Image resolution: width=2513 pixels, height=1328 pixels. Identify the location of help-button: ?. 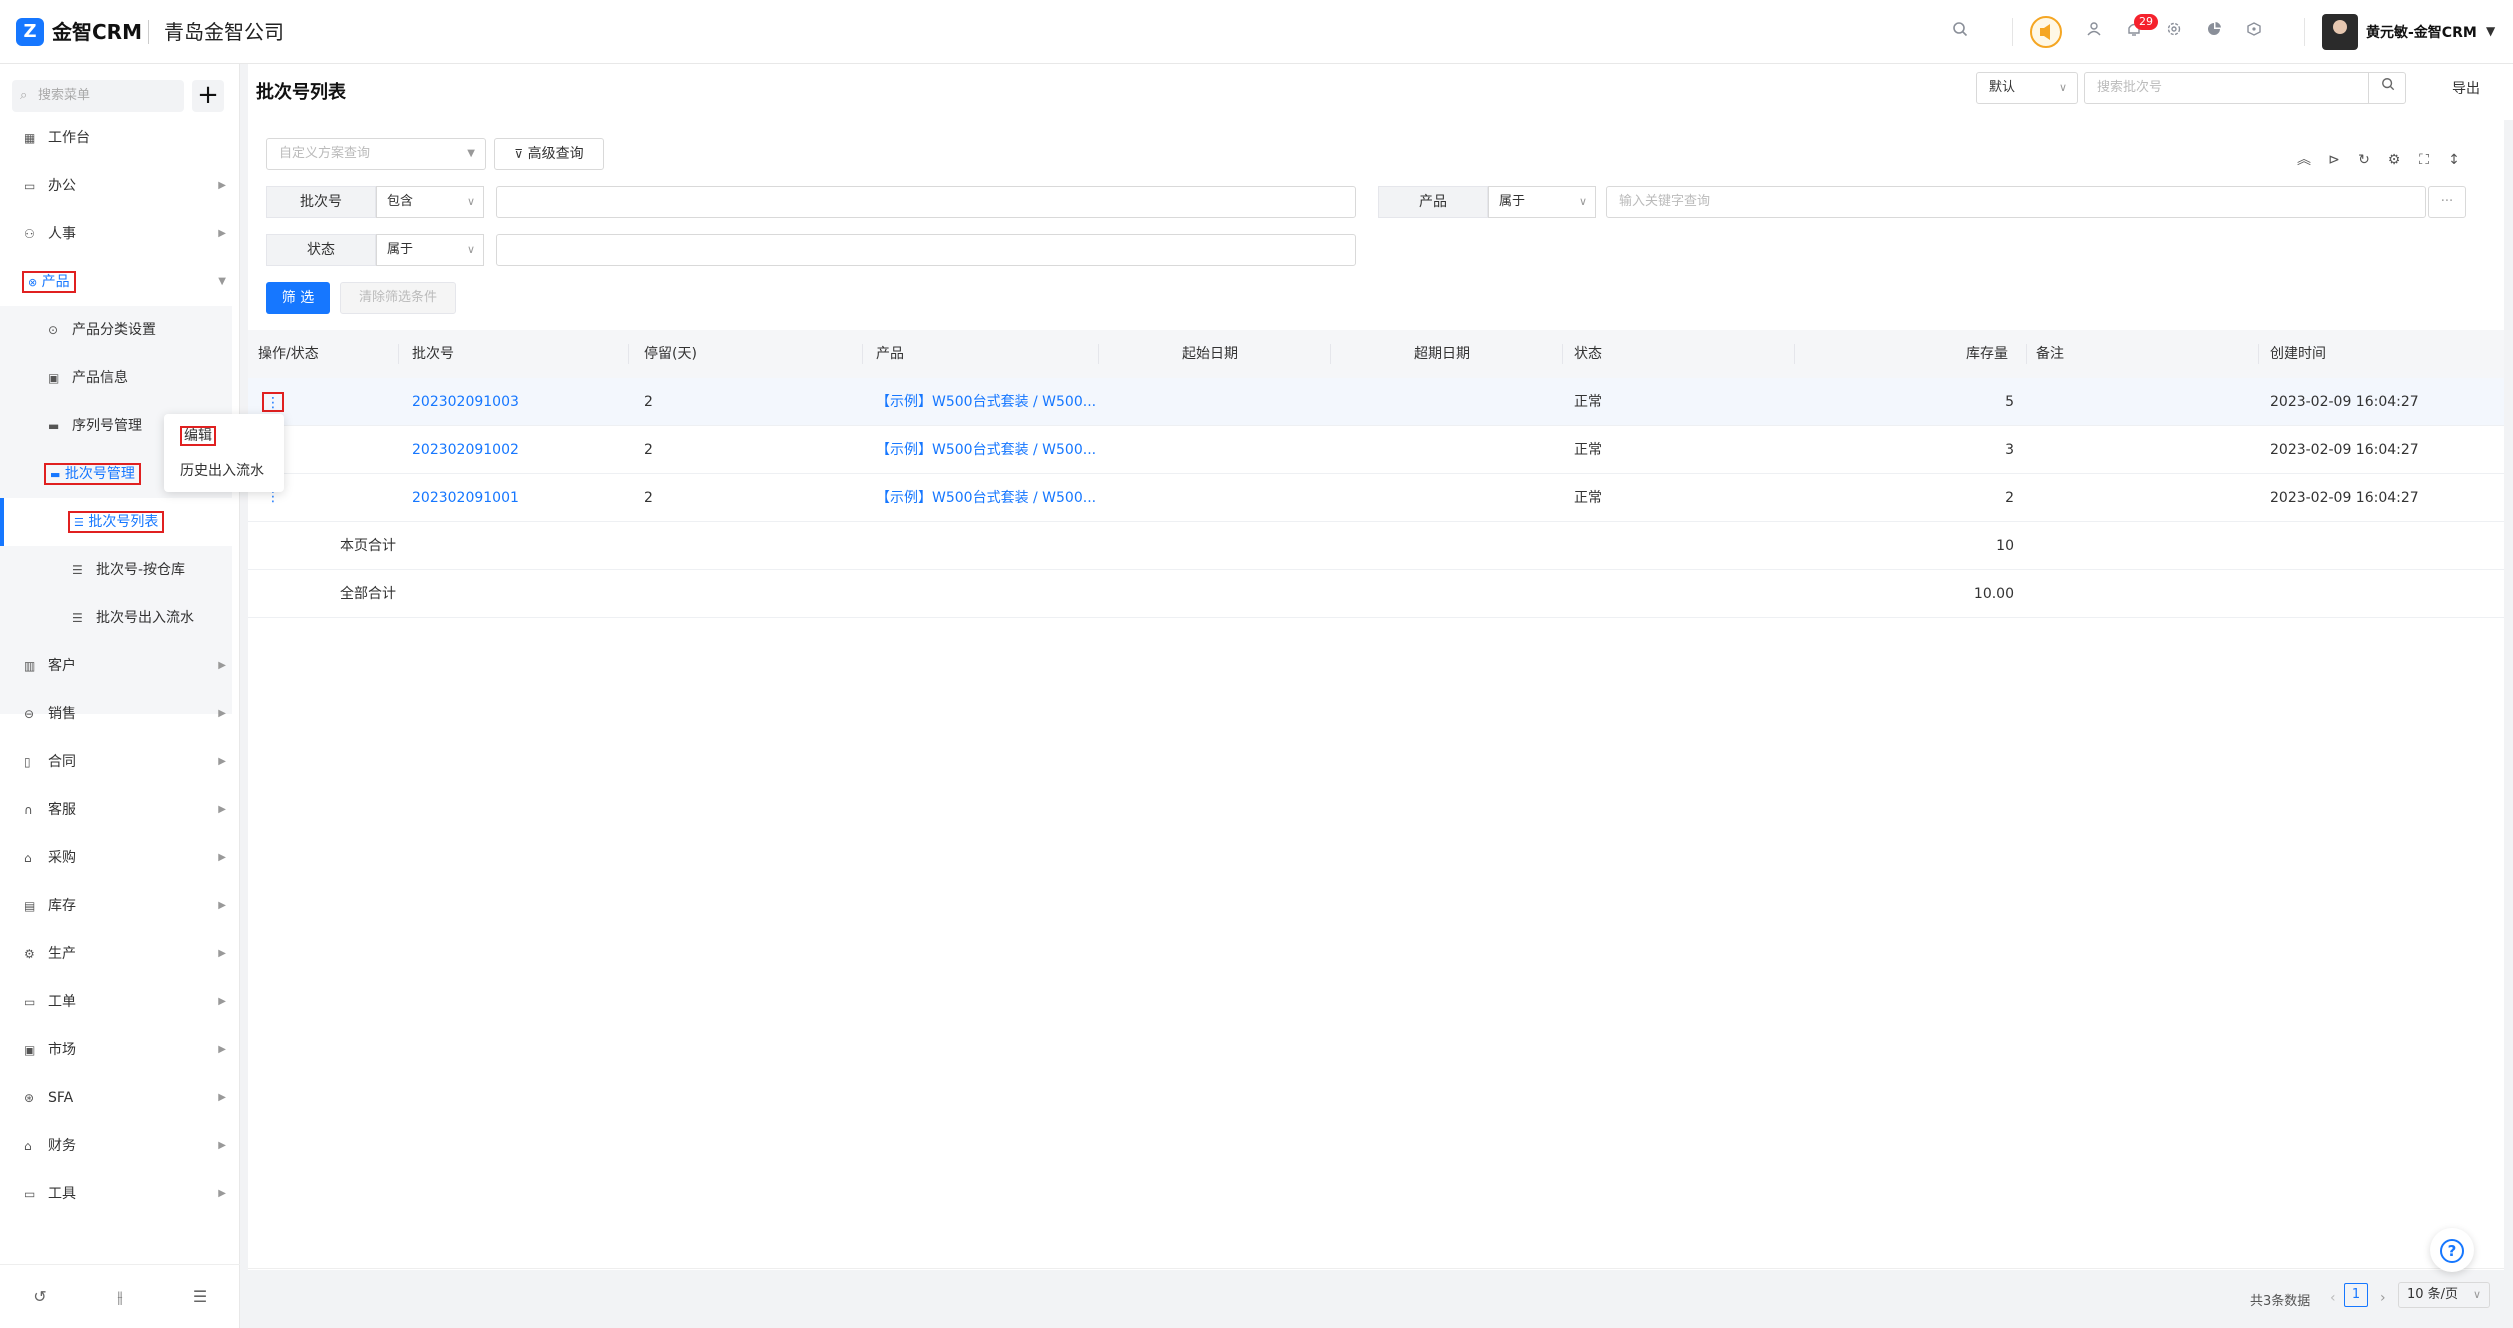
(2452, 1250).